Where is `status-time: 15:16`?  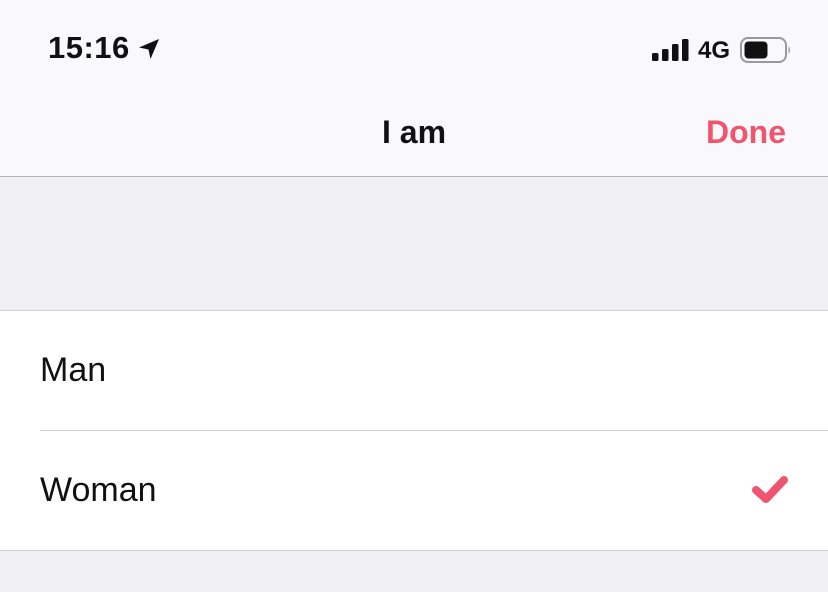 status-time: 15:16 is located at coordinates (89, 47).